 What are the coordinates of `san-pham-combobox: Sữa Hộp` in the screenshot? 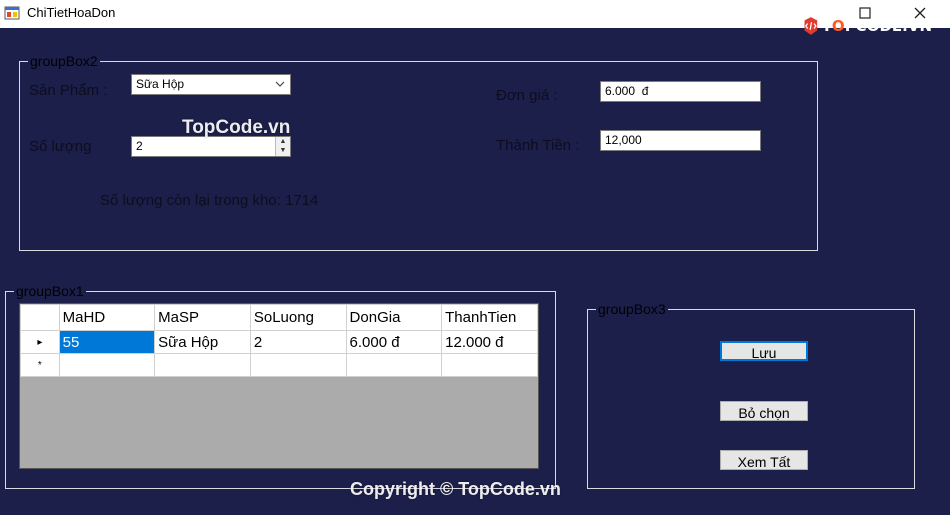 It's located at (211, 84).